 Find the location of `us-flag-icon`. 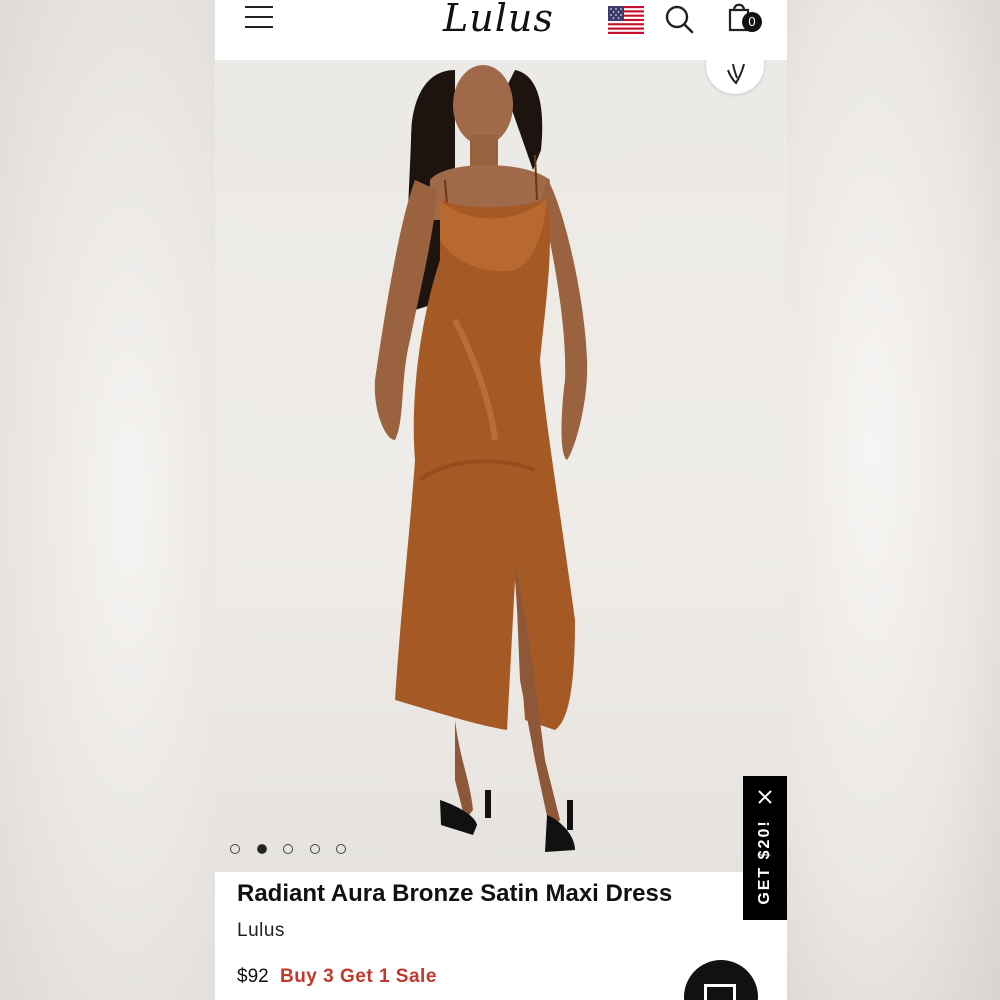

us-flag-icon is located at coordinates (626, 20).